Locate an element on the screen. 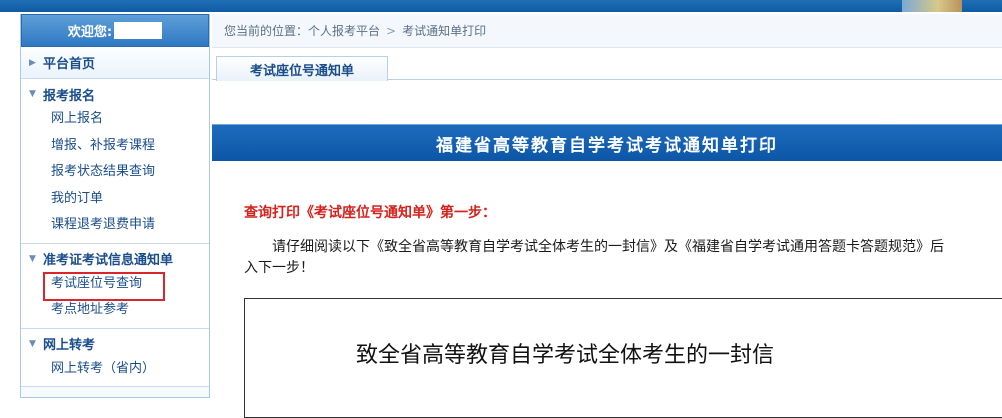  sidebar-item-home: ▶ 平台首页 is located at coordinates (115, 63).